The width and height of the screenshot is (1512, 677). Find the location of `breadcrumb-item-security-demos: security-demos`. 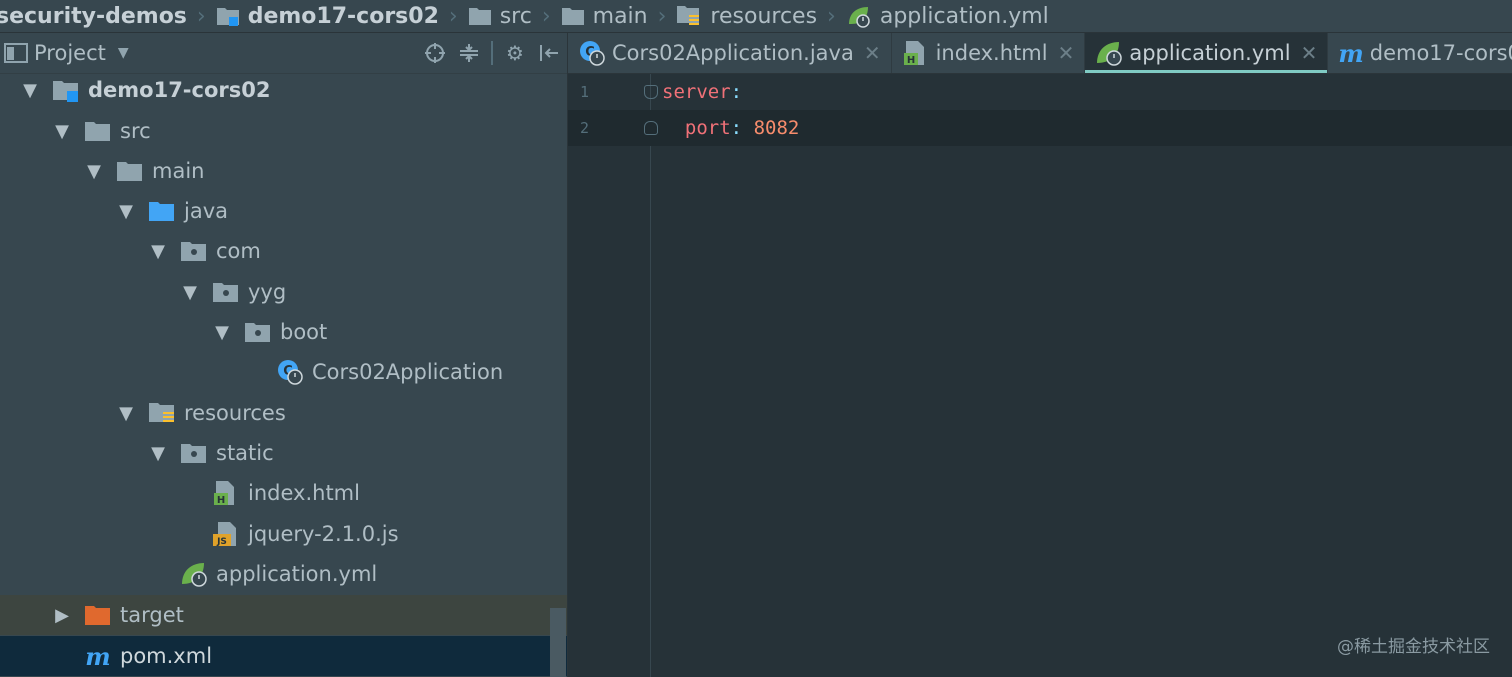

breadcrumb-item-security-demos: security-demos is located at coordinates (93, 16).